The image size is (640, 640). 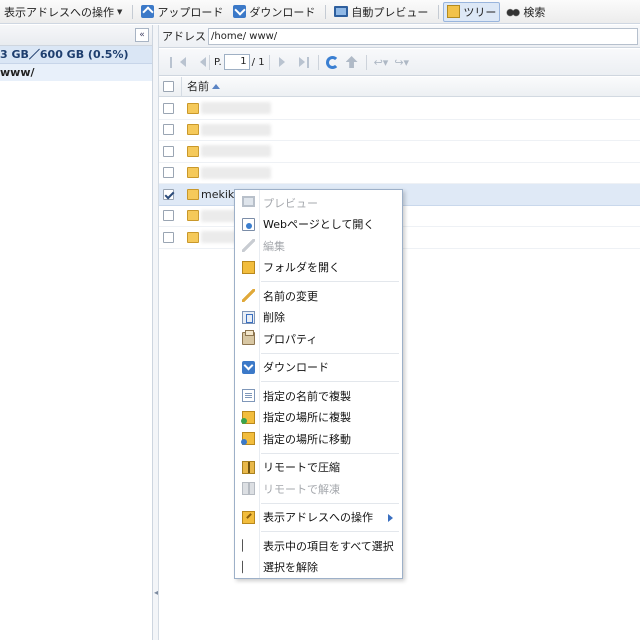 I want to click on menu-item-properties: プロパティ, so click(x=318, y=339).